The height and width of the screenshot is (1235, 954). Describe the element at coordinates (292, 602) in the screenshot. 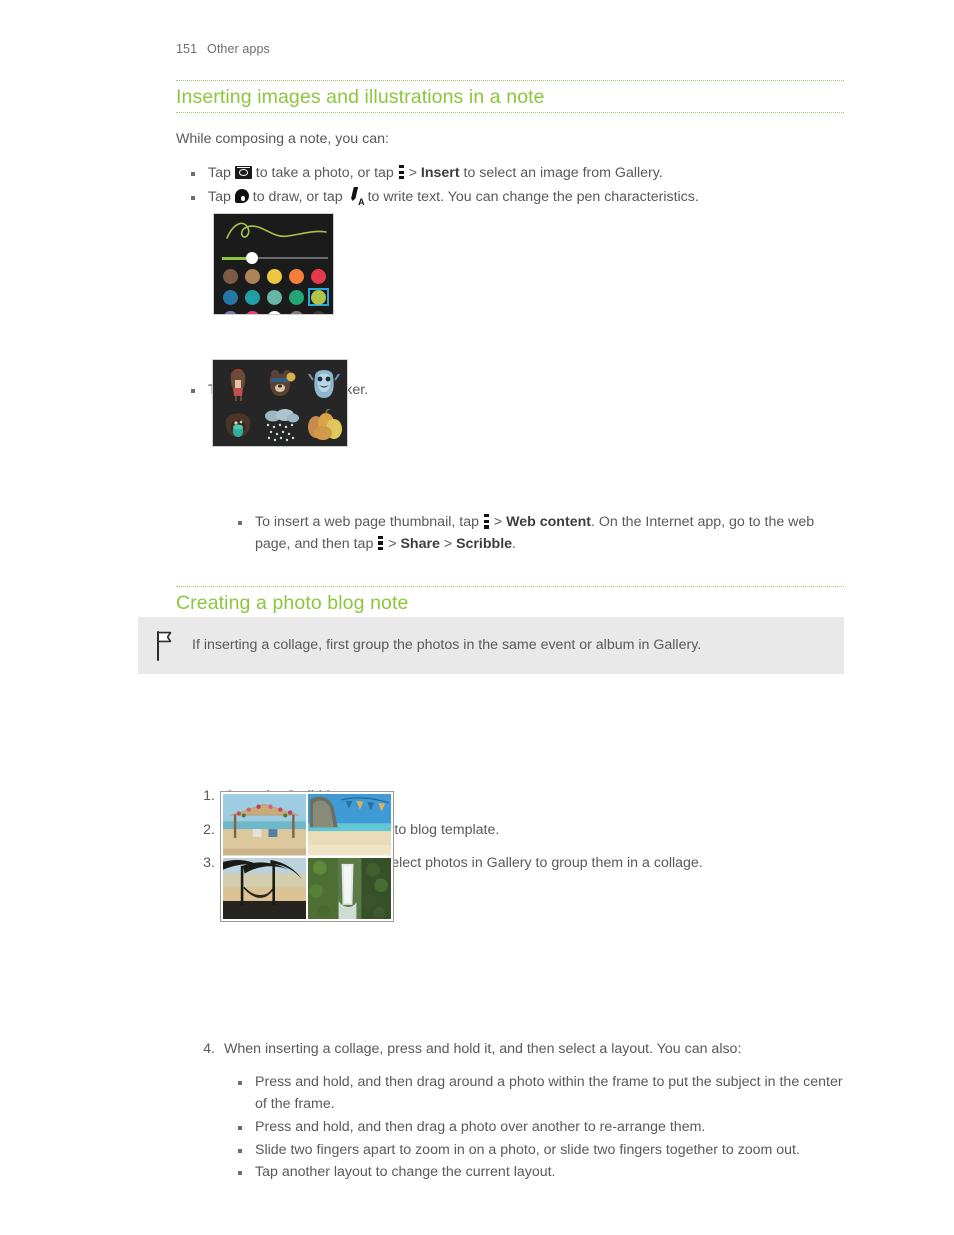

I see `section2-title: Creating a photo blog note` at that location.